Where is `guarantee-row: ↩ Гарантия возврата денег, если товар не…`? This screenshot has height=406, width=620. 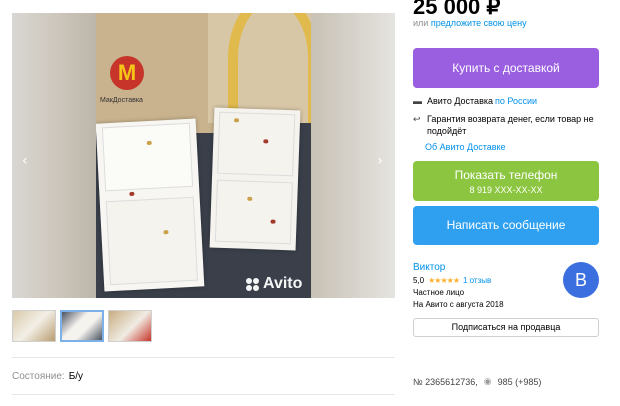 guarantee-row: ↩ Гарантия возврата денег, если товар не… is located at coordinates (504, 125).